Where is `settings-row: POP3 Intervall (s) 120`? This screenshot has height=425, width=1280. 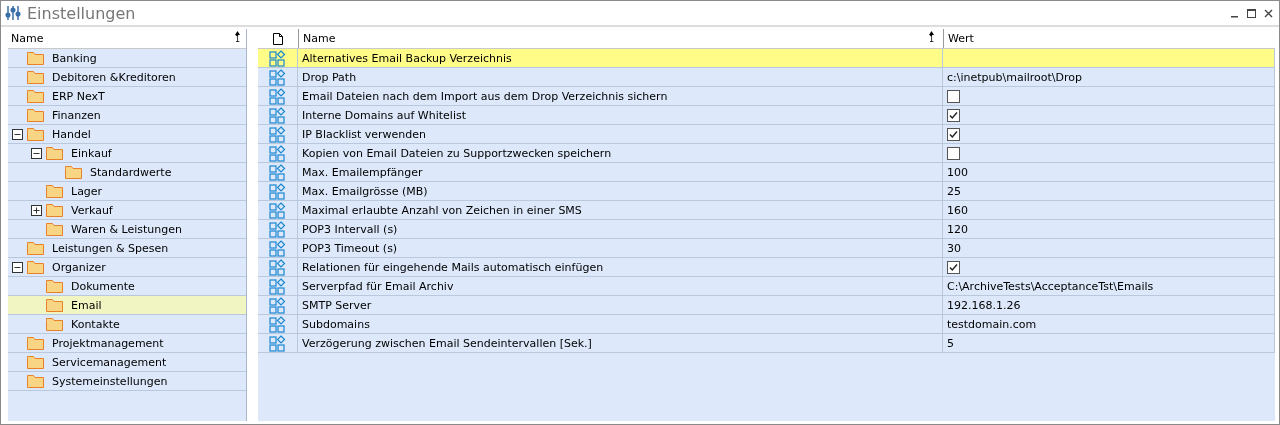
settings-row: POP3 Intervall (s) 120 is located at coordinates (766, 229).